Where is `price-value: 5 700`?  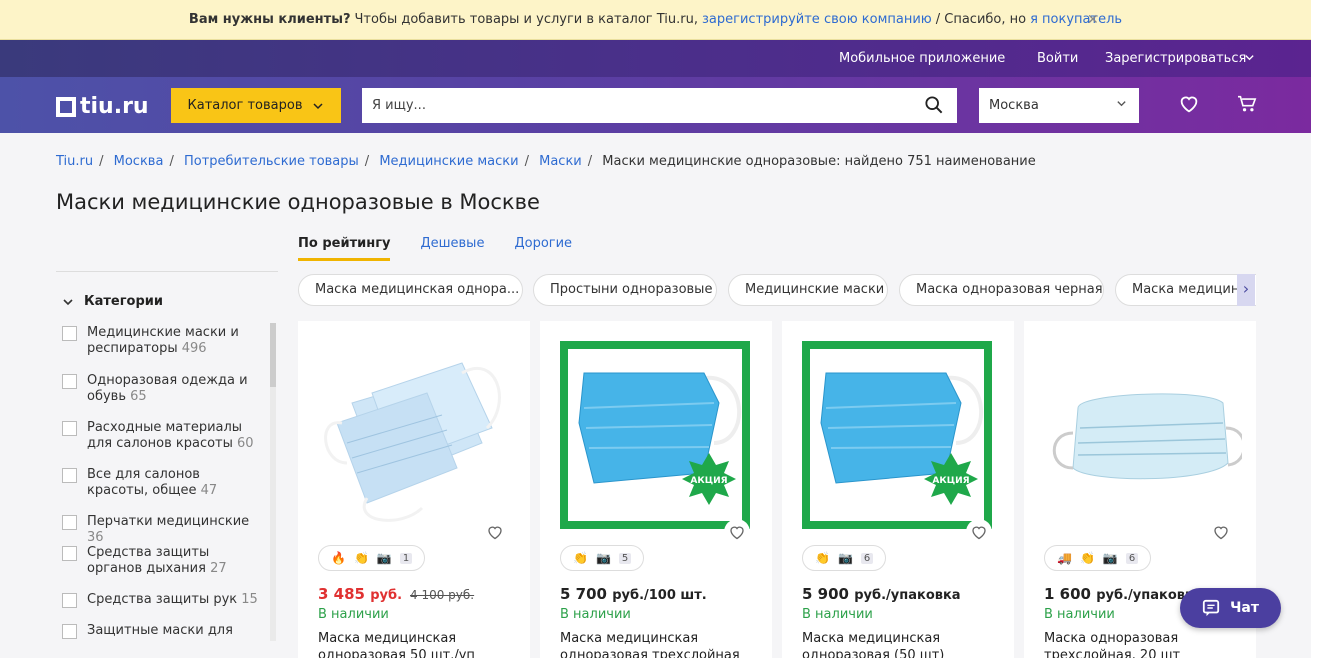 price-value: 5 700 is located at coordinates (583, 594).